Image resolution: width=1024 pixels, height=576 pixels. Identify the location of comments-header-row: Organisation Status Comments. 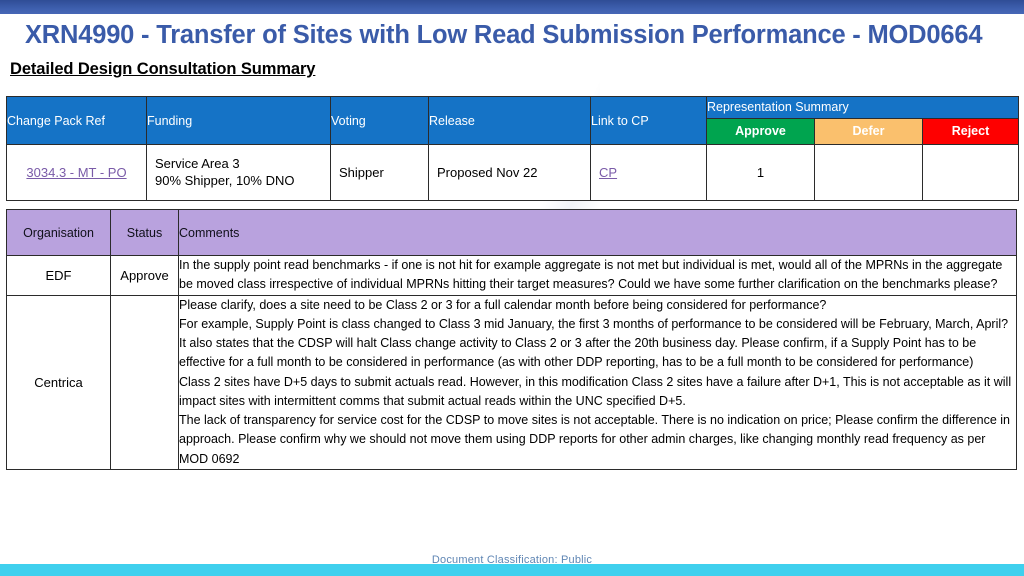
(511, 232).